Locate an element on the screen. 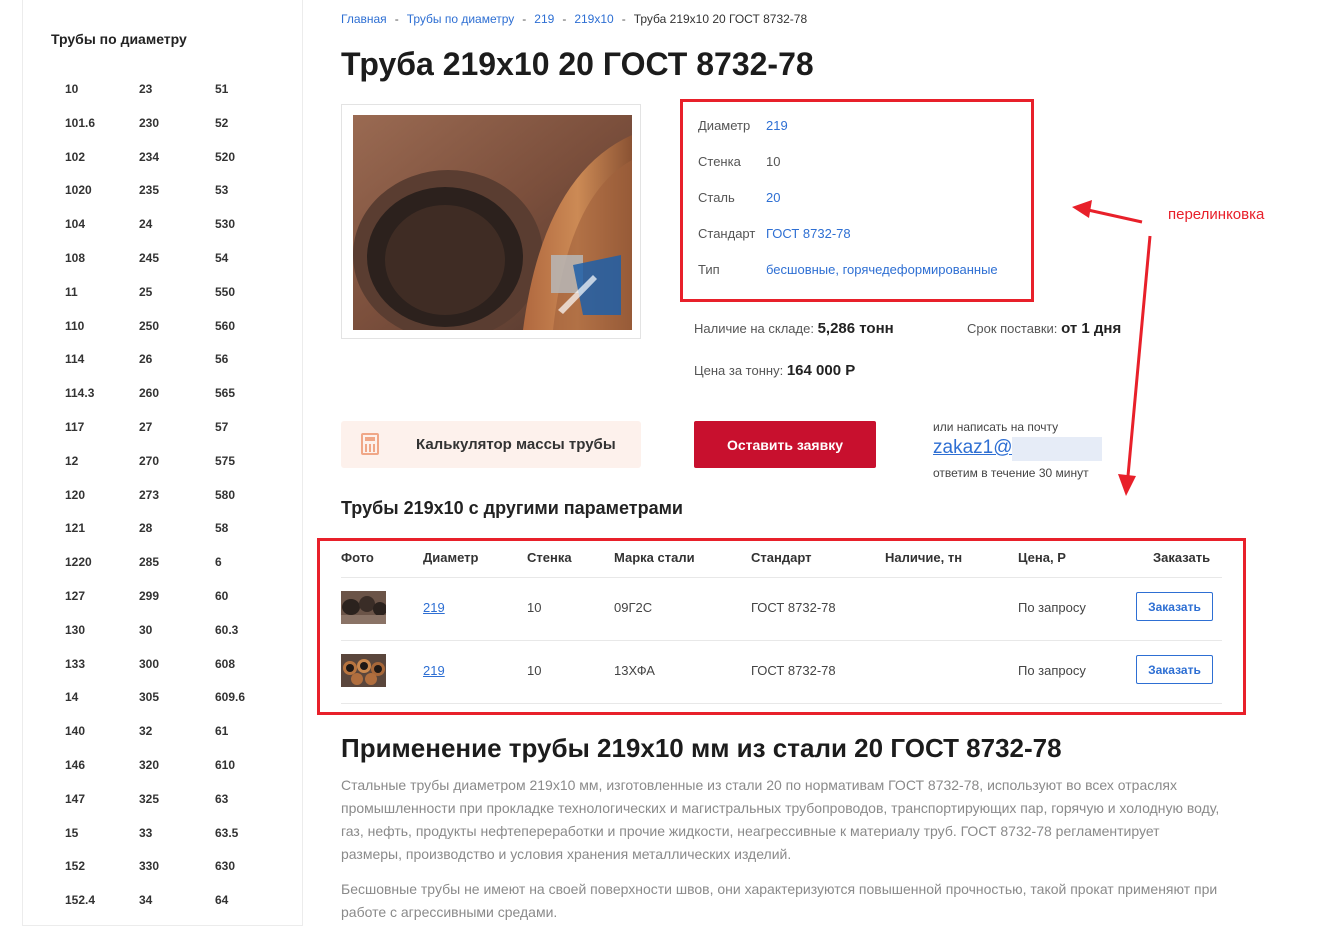  diameter-link: 610 is located at coordinates (252, 771).